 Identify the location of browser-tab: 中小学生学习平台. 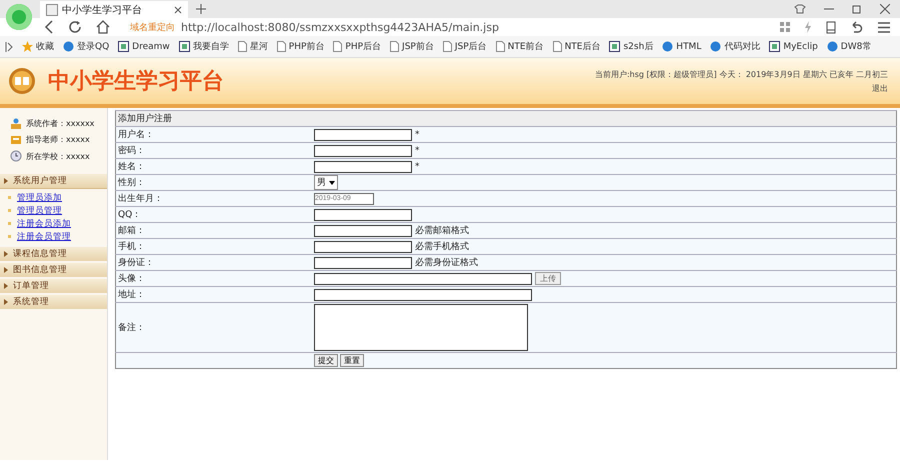
(114, 9).